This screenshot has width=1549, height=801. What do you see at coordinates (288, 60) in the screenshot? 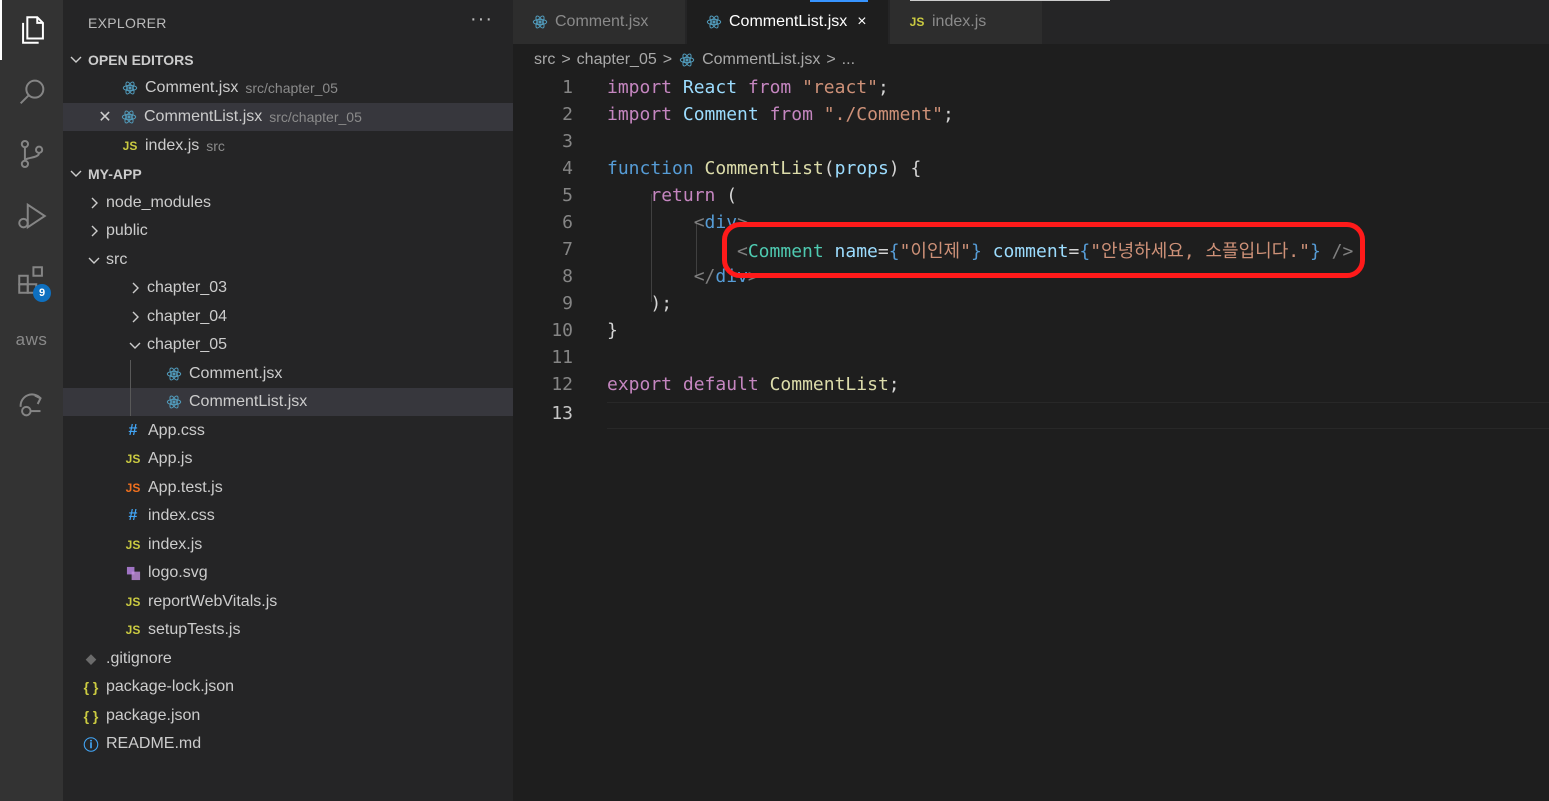
I see `open-editors-section: OPEN EDITORS` at bounding box center [288, 60].